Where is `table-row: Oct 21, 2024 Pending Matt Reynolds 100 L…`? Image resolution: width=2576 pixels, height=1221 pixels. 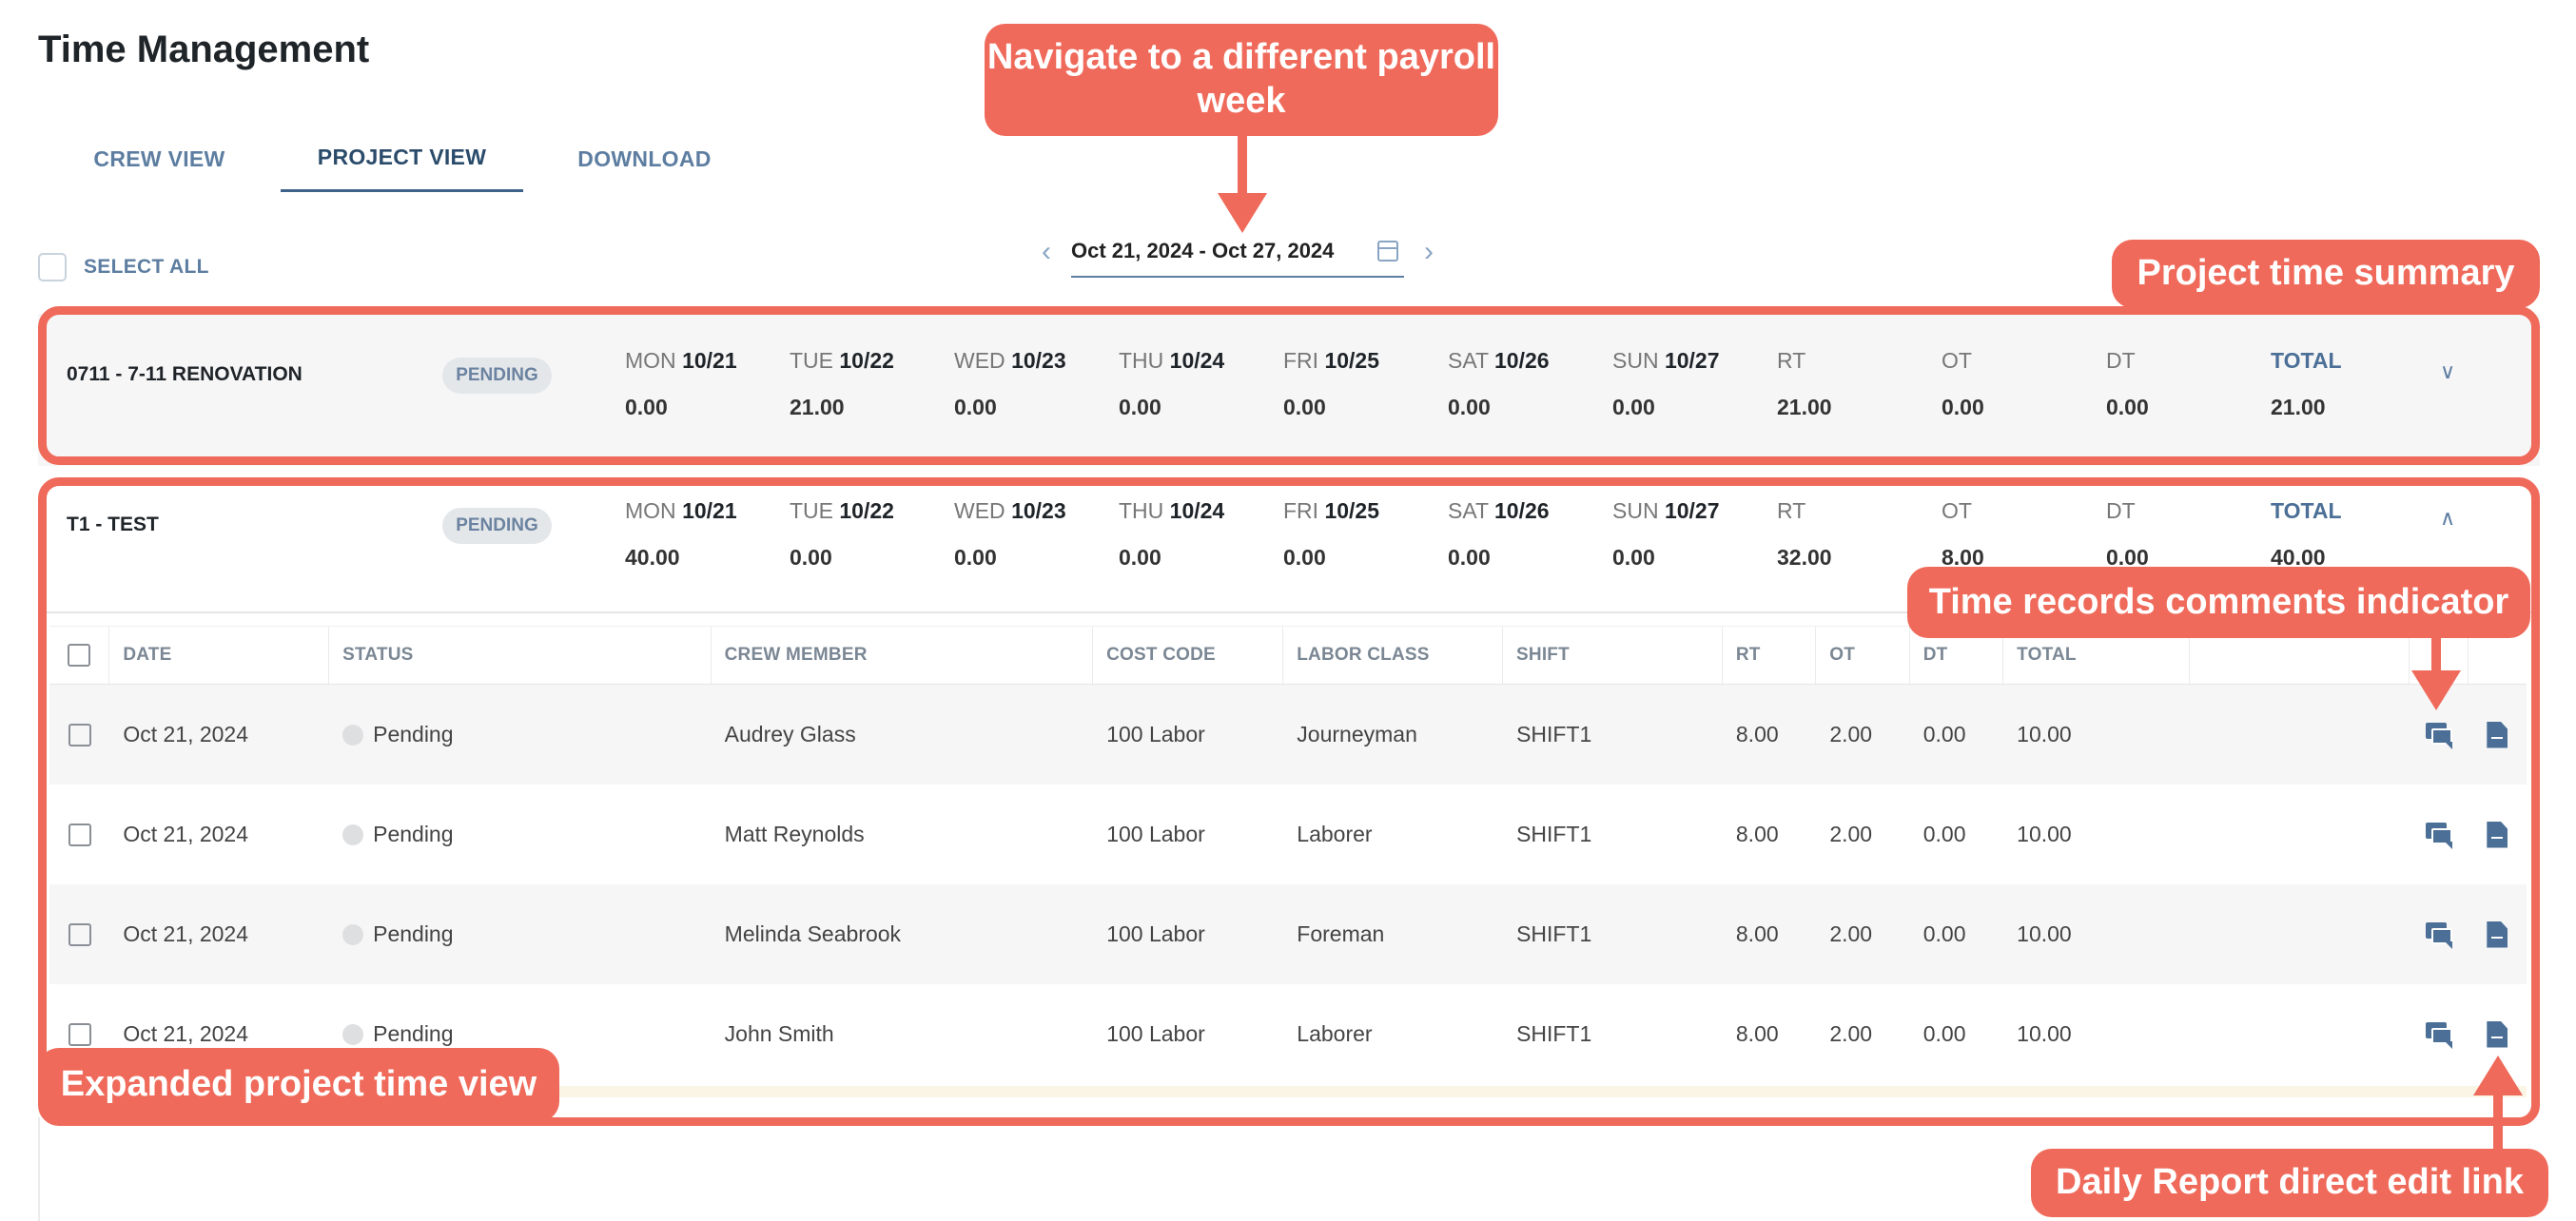
table-row: Oct 21, 2024 Pending Matt Reynolds 100 L… is located at coordinates (1288, 834).